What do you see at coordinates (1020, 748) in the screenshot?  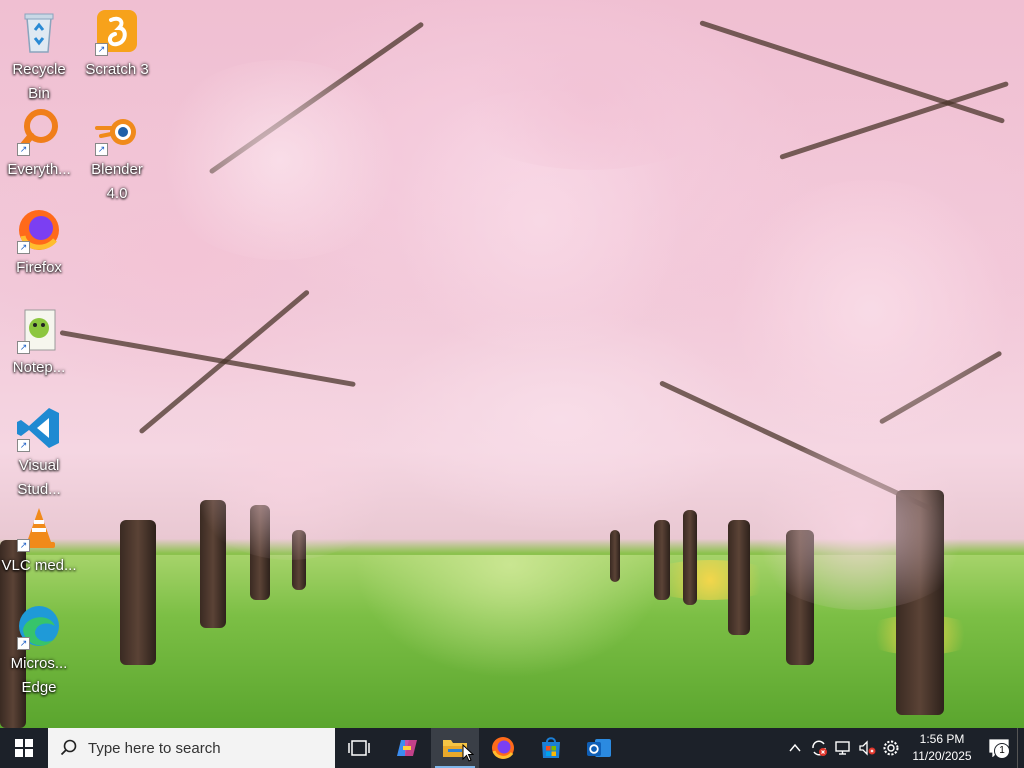 I see `show-desktop-button` at bounding box center [1020, 748].